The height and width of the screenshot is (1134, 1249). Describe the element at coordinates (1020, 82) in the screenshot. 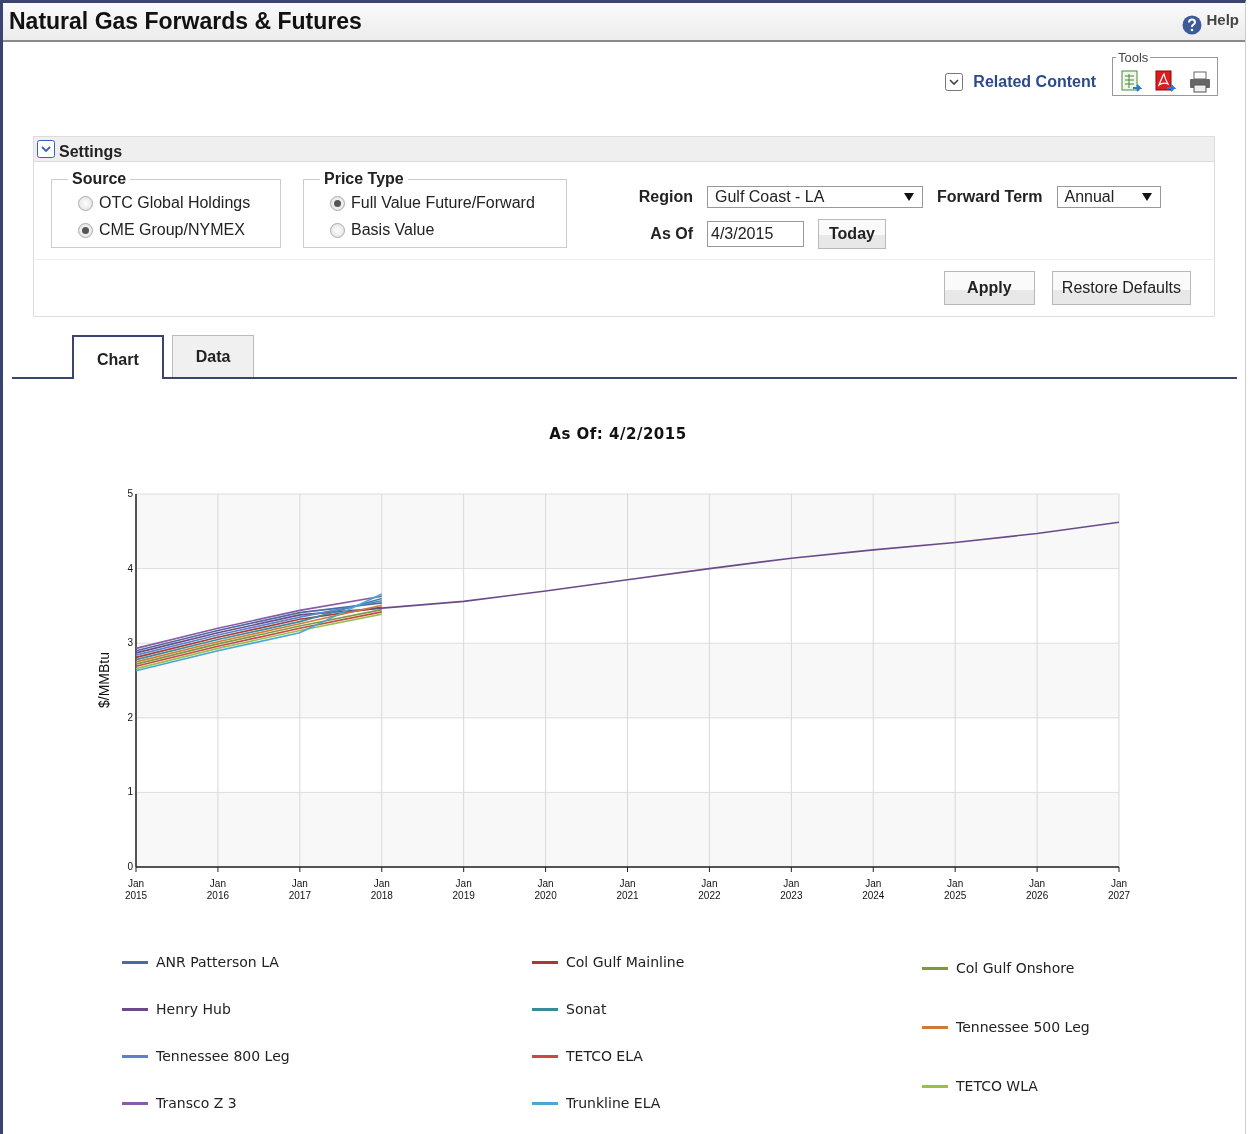

I see `related-content-button: Related Content` at that location.